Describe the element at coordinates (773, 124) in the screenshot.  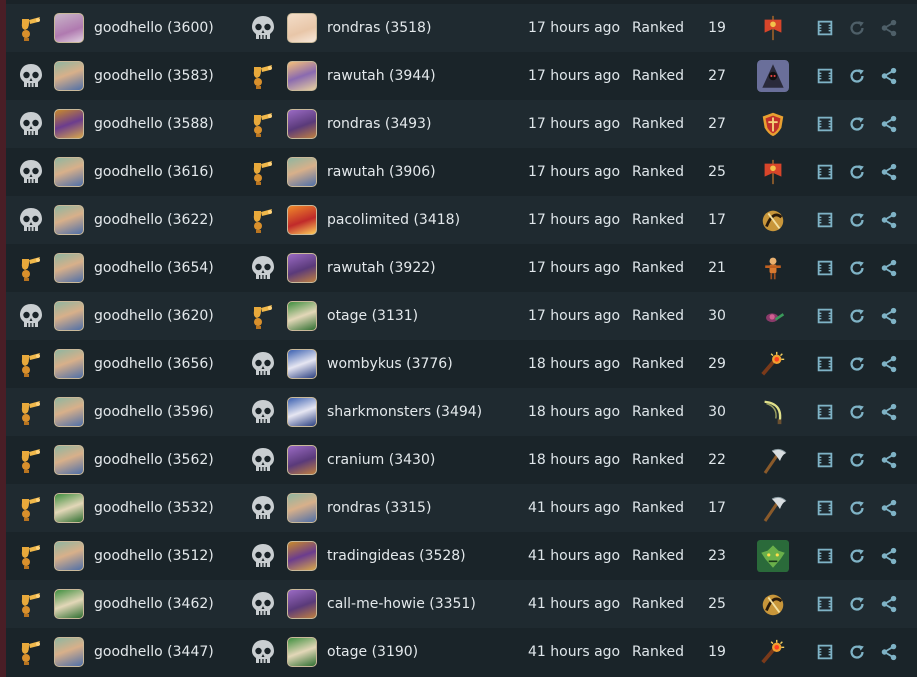
I see `shield-icon` at that location.